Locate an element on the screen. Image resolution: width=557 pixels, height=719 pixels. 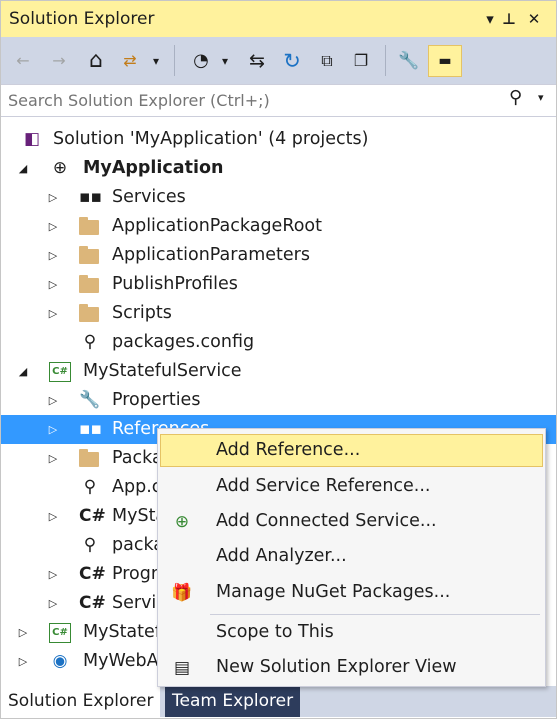
back-button: ← is located at coordinates (23, 61).